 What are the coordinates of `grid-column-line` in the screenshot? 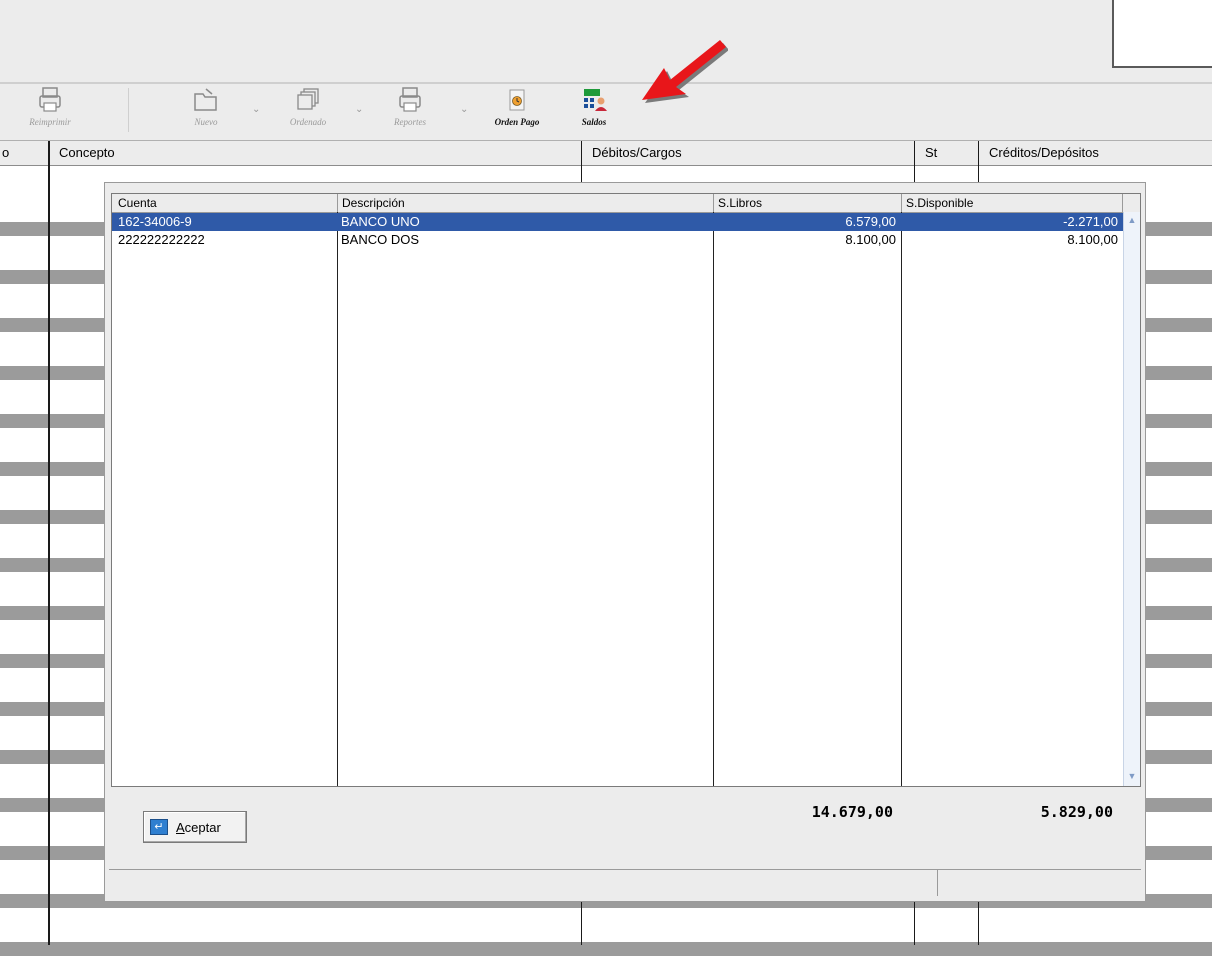 It's located at (49, 543).